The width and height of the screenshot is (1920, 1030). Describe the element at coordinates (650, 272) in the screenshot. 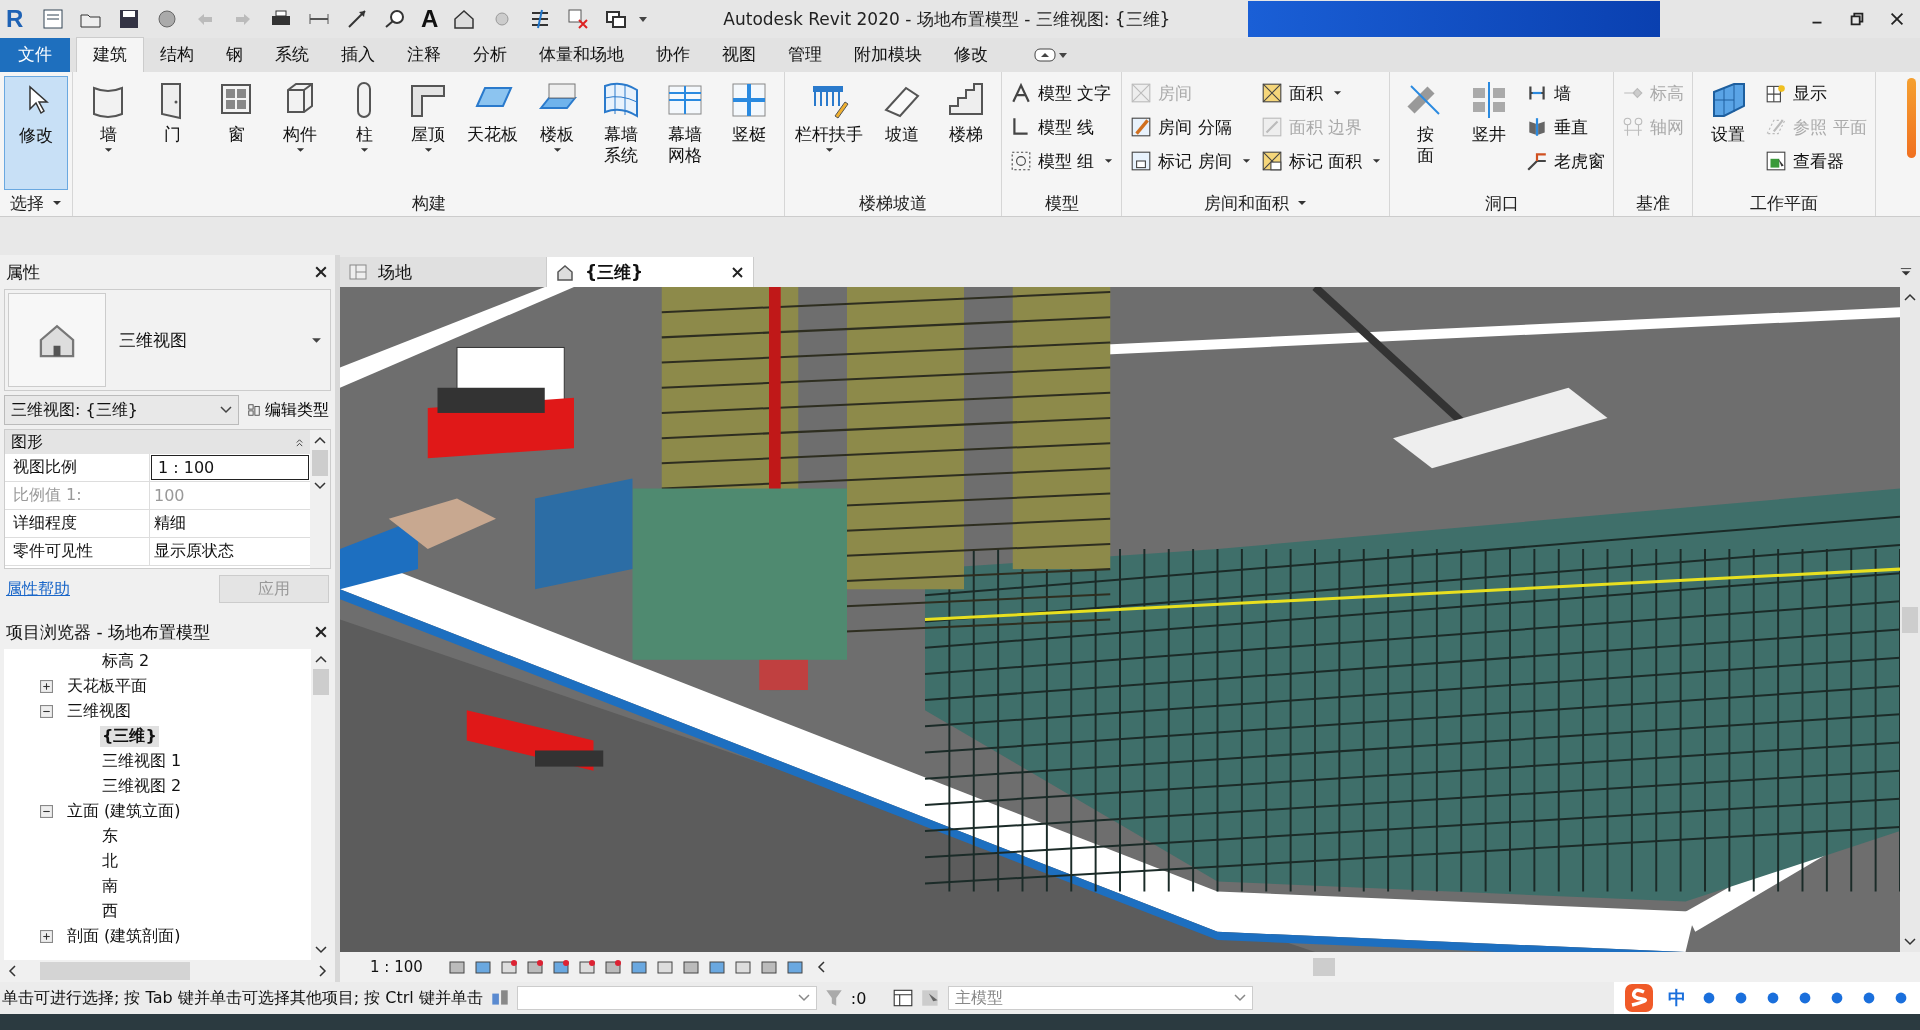

I see `view-tab: {三维}` at that location.